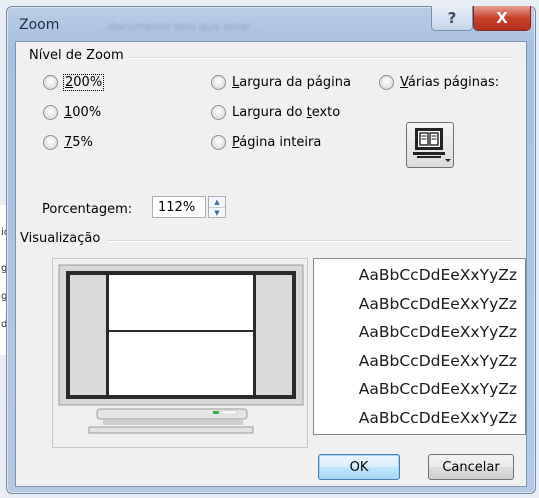 Image resolution: width=539 pixels, height=498 pixels. I want to click on close-button: X, so click(502, 18).